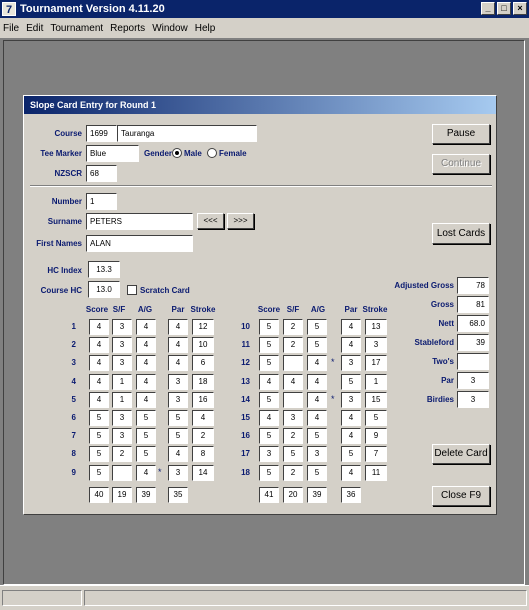  I want to click on back-stroke-cell: 11, so click(376, 473).